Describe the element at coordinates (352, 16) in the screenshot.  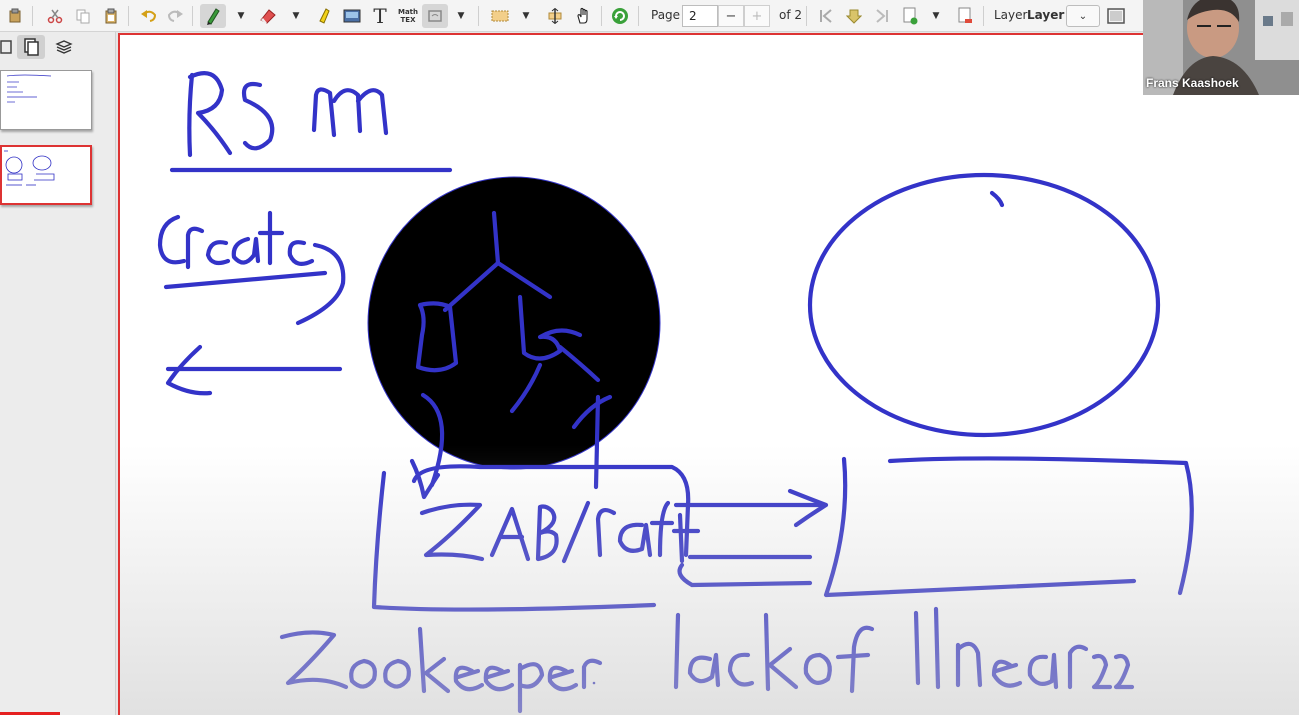
I see `image-icon` at that location.